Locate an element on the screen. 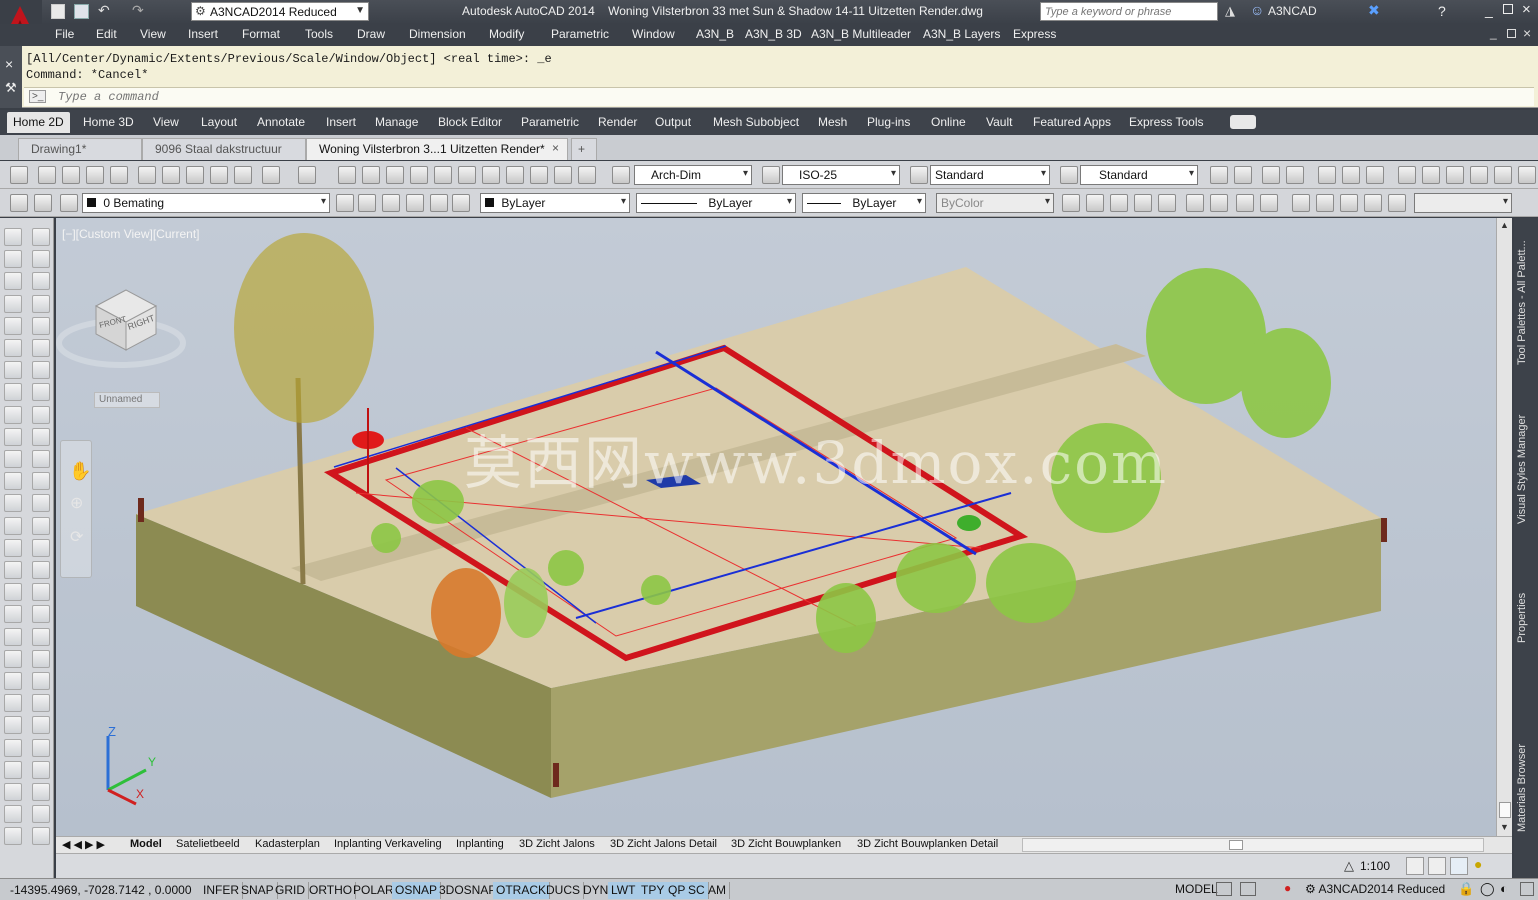 This screenshot has height=900, width=1538. lightbulb-icon: ● is located at coordinates (1478, 864).